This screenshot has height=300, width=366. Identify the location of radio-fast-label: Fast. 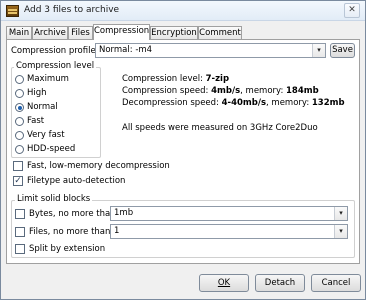
(36, 121).